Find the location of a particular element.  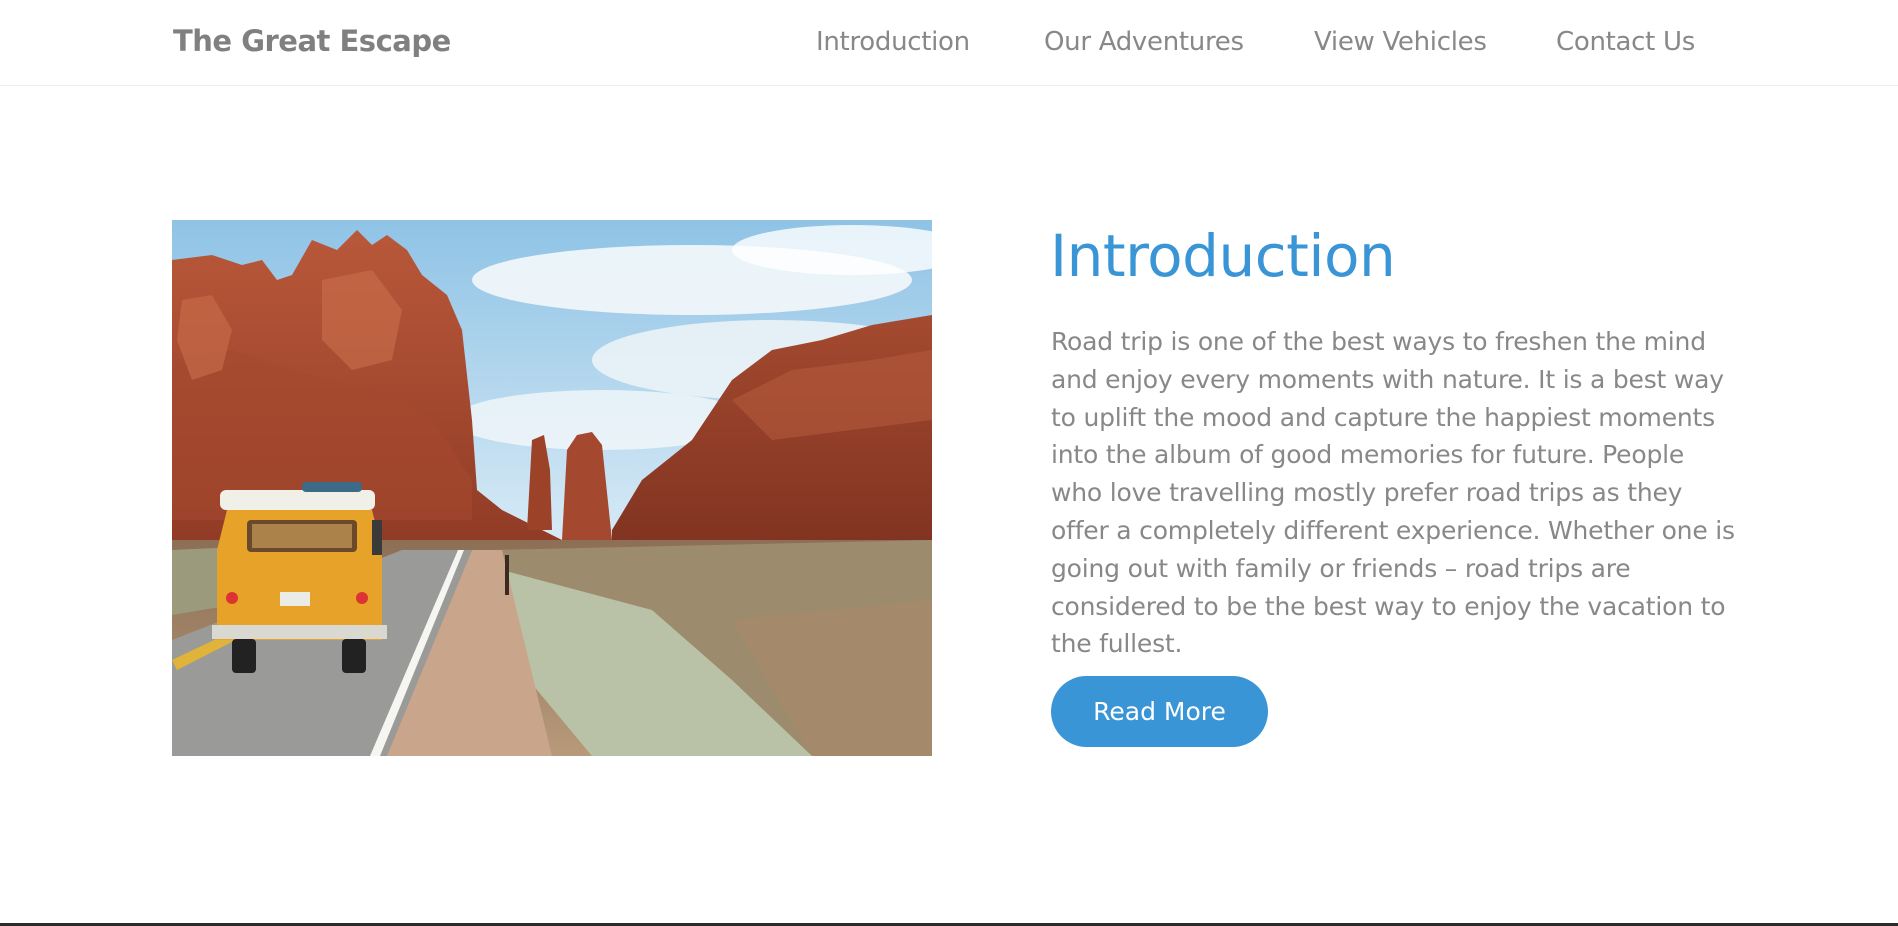

nav-link-our-adventures: Our Adventures is located at coordinates (1144, 42).